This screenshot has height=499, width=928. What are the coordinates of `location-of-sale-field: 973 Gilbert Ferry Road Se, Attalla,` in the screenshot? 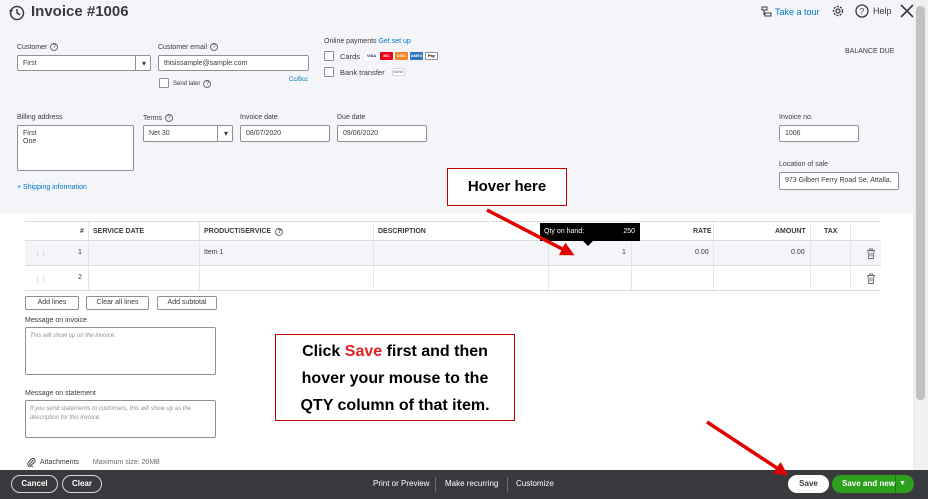 It's located at (839, 181).